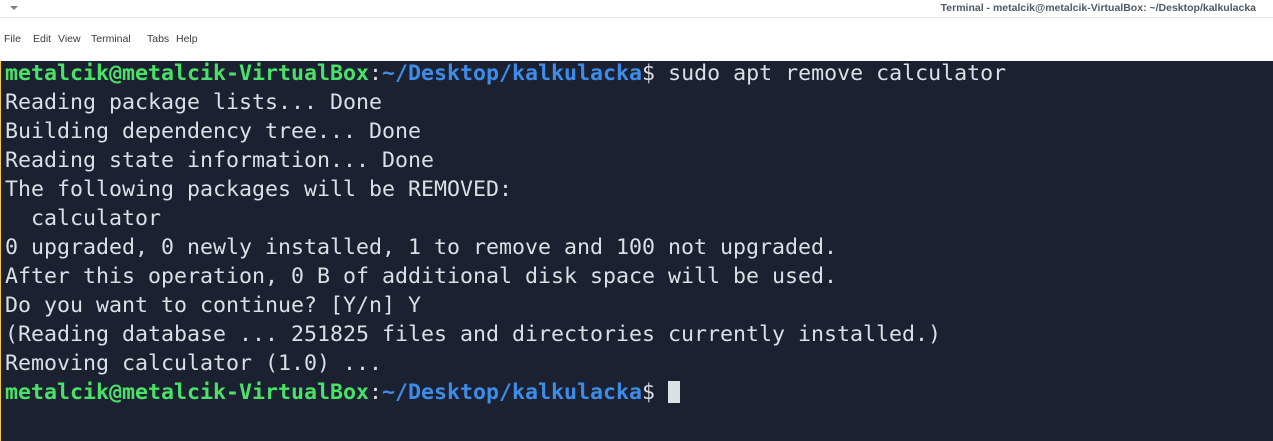 This screenshot has width=1273, height=441. Describe the element at coordinates (111, 39) in the screenshot. I see `menu-terminal: Terminal` at that location.